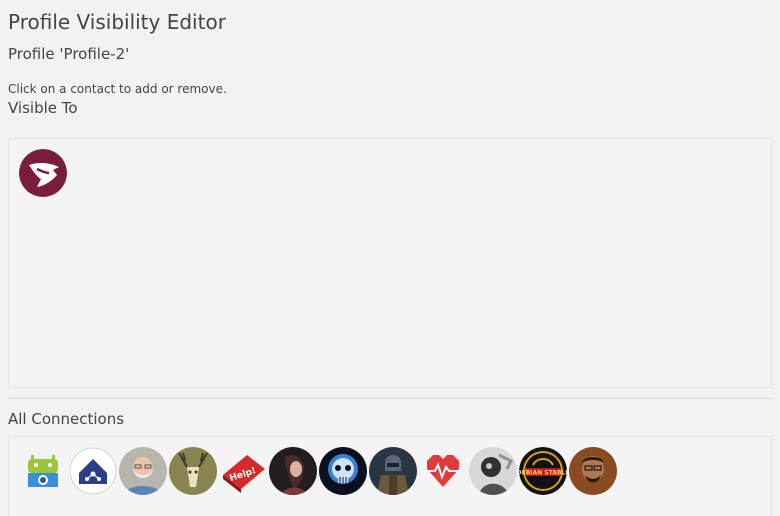  I want to click on android-camera-app-avatar, so click(43, 471).